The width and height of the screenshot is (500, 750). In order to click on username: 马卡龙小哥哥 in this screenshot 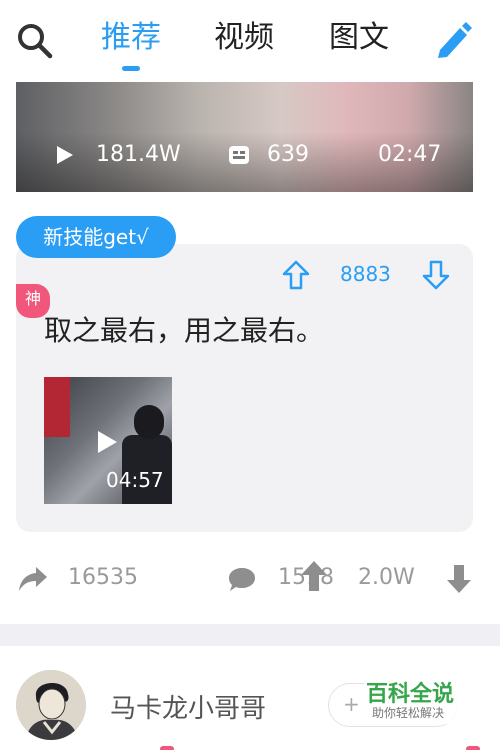, I will do `click(188, 706)`.